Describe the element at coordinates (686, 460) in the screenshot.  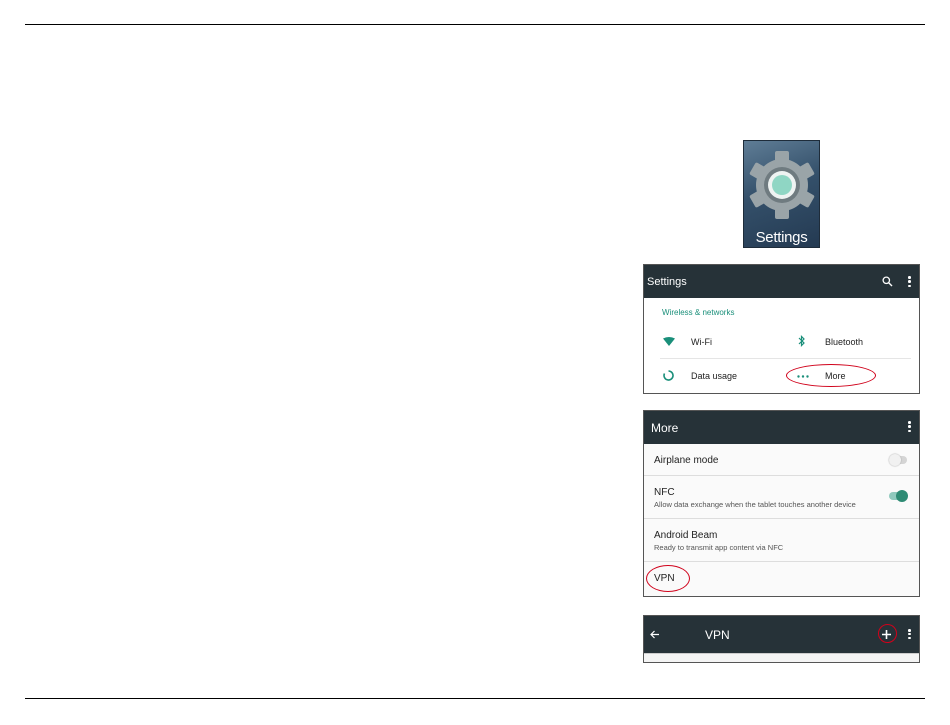
I see `airplane-mode-label: Airplane mode` at that location.